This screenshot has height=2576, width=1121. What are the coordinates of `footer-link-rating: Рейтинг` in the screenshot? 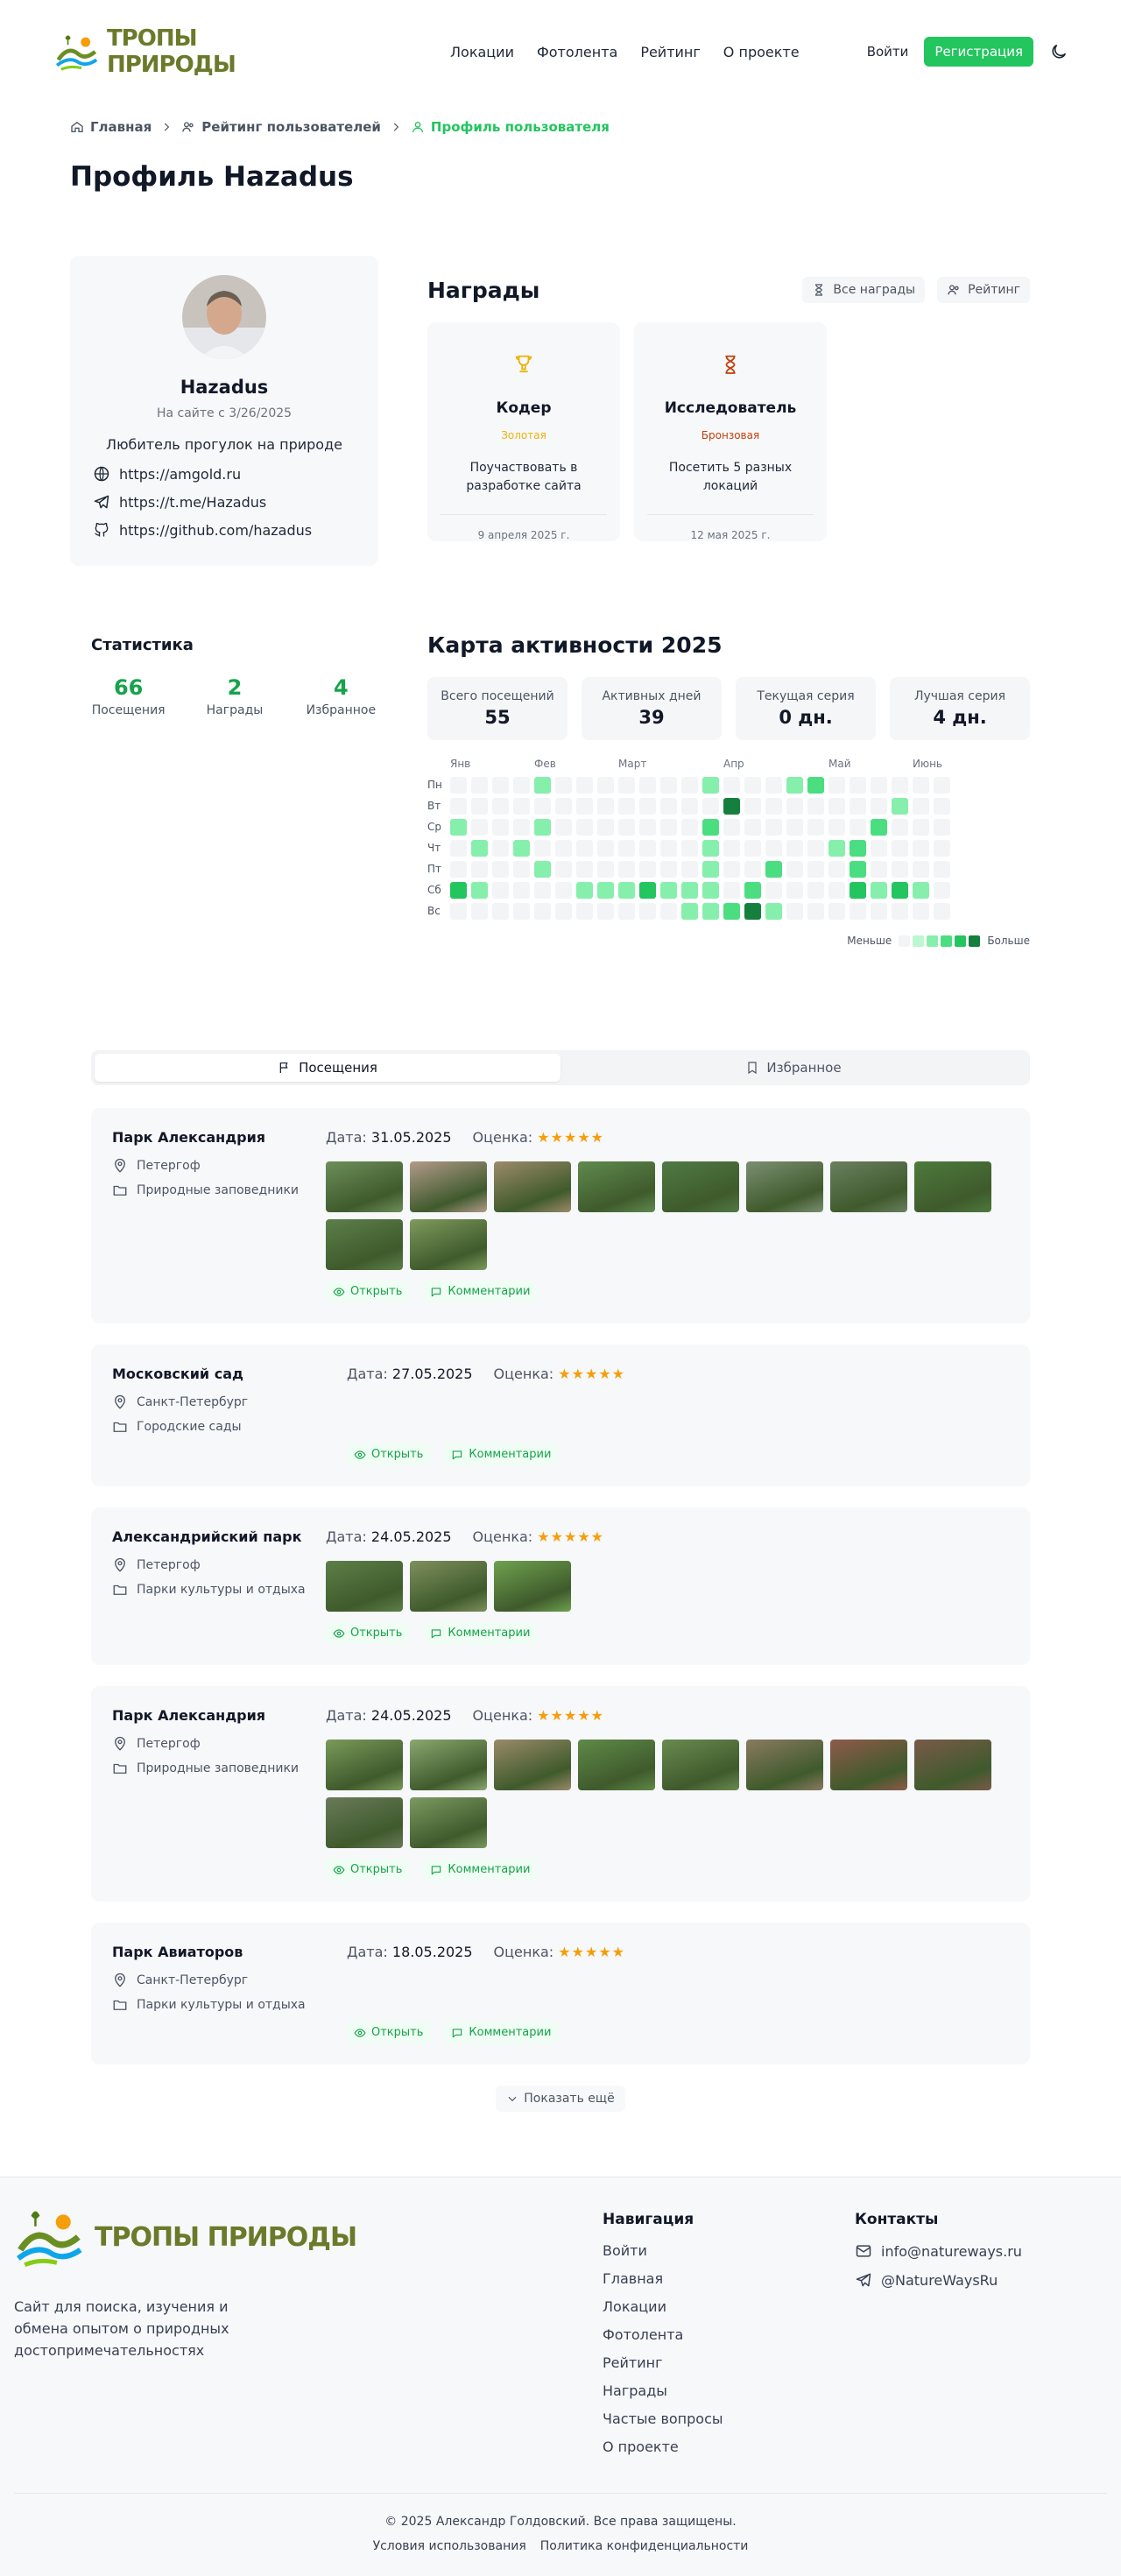 It's located at (663, 2362).